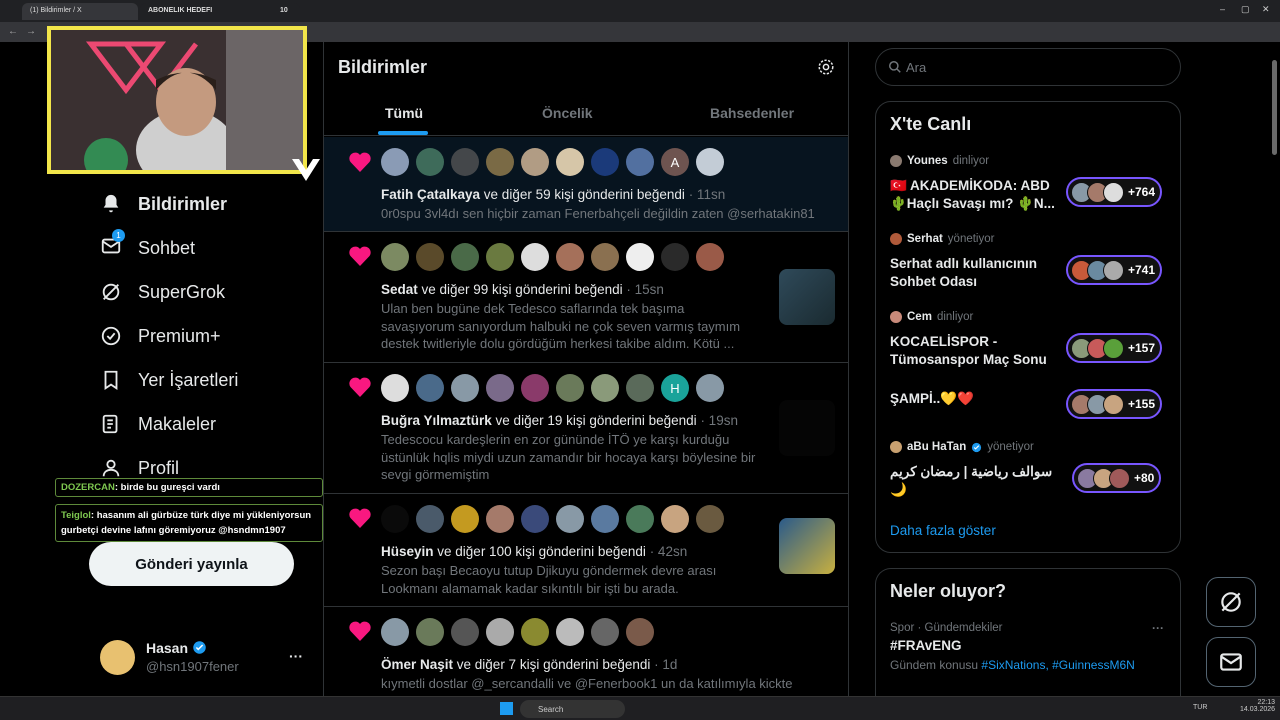  I want to click on live-title: Serhat adlı kullanıcının Sohbet Odası, so click(975, 272).